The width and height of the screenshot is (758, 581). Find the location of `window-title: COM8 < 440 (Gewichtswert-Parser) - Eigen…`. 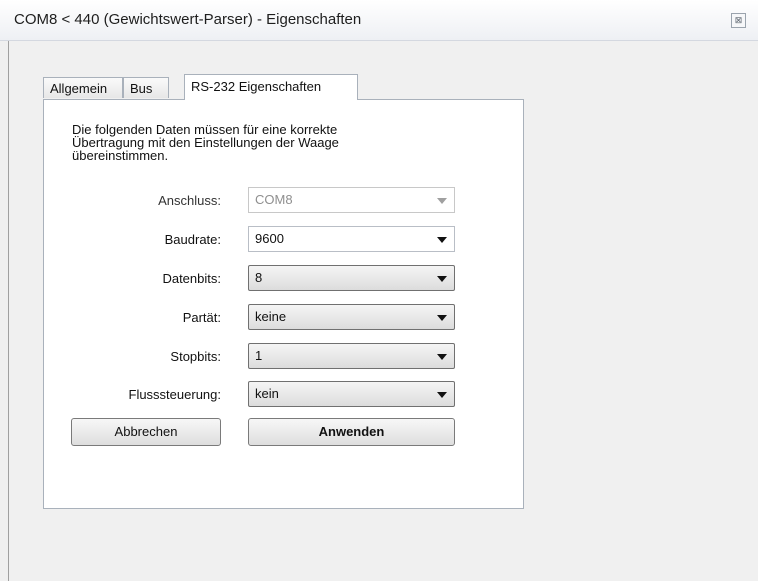

window-title: COM8 < 440 (Gewichtswert-Parser) - Eigen… is located at coordinates (188, 19).